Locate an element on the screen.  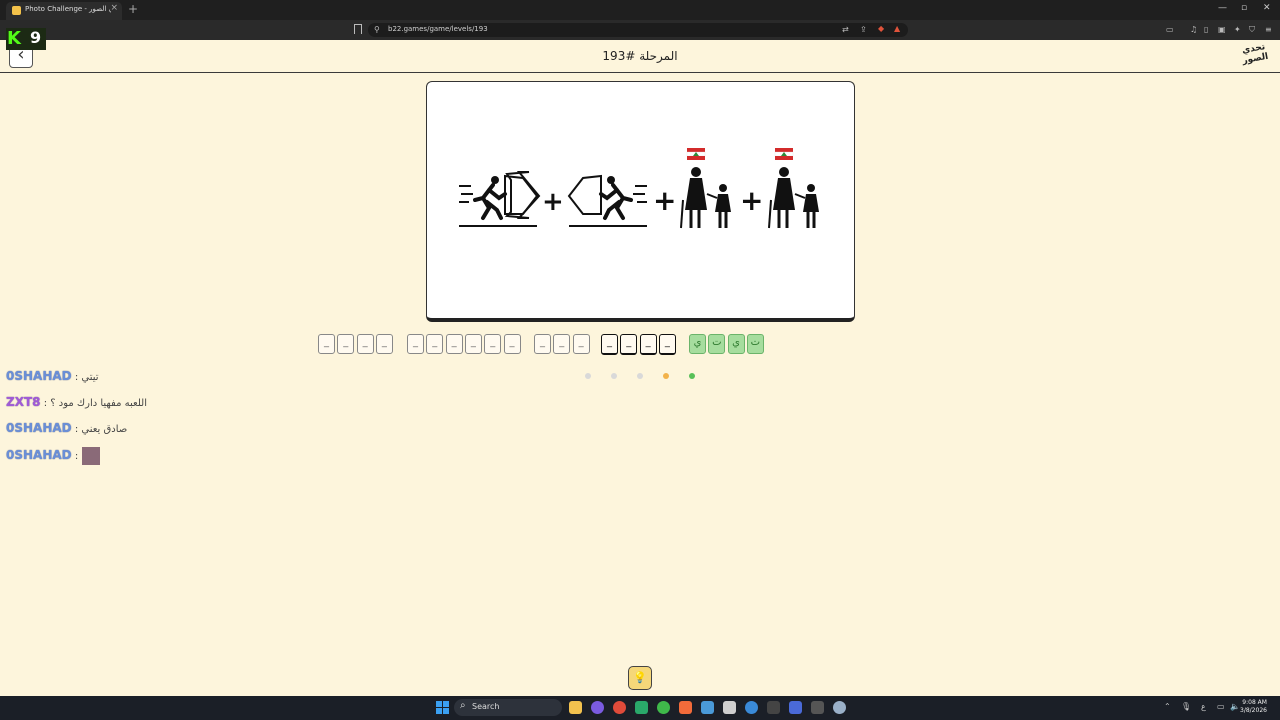
chat-message: ZXT8 : اللعبه مفهيا دارك مود ؟ is located at coordinates (76, 403).